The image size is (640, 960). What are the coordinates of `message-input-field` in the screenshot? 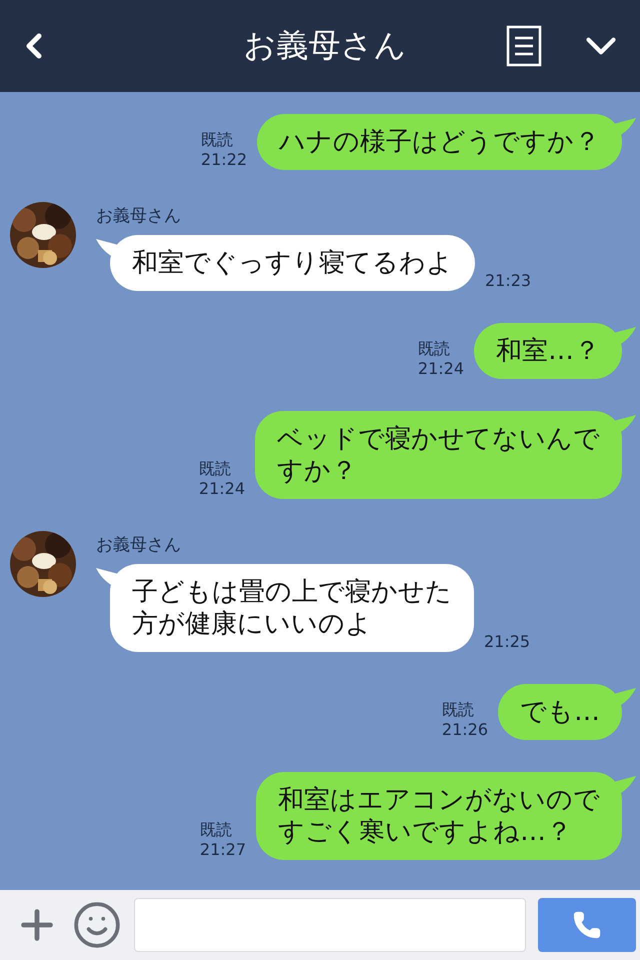 It's located at (330, 925).